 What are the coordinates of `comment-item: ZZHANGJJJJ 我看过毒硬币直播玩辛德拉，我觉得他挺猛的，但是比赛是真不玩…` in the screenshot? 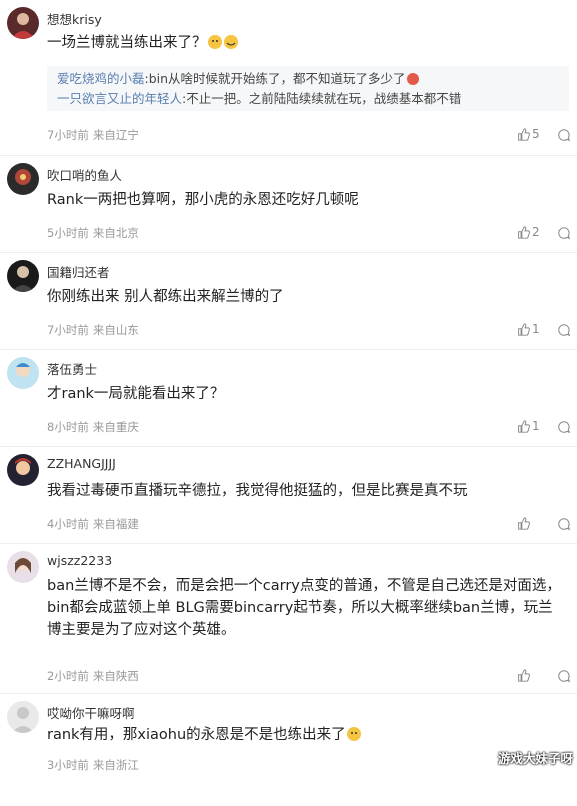 It's located at (288, 495).